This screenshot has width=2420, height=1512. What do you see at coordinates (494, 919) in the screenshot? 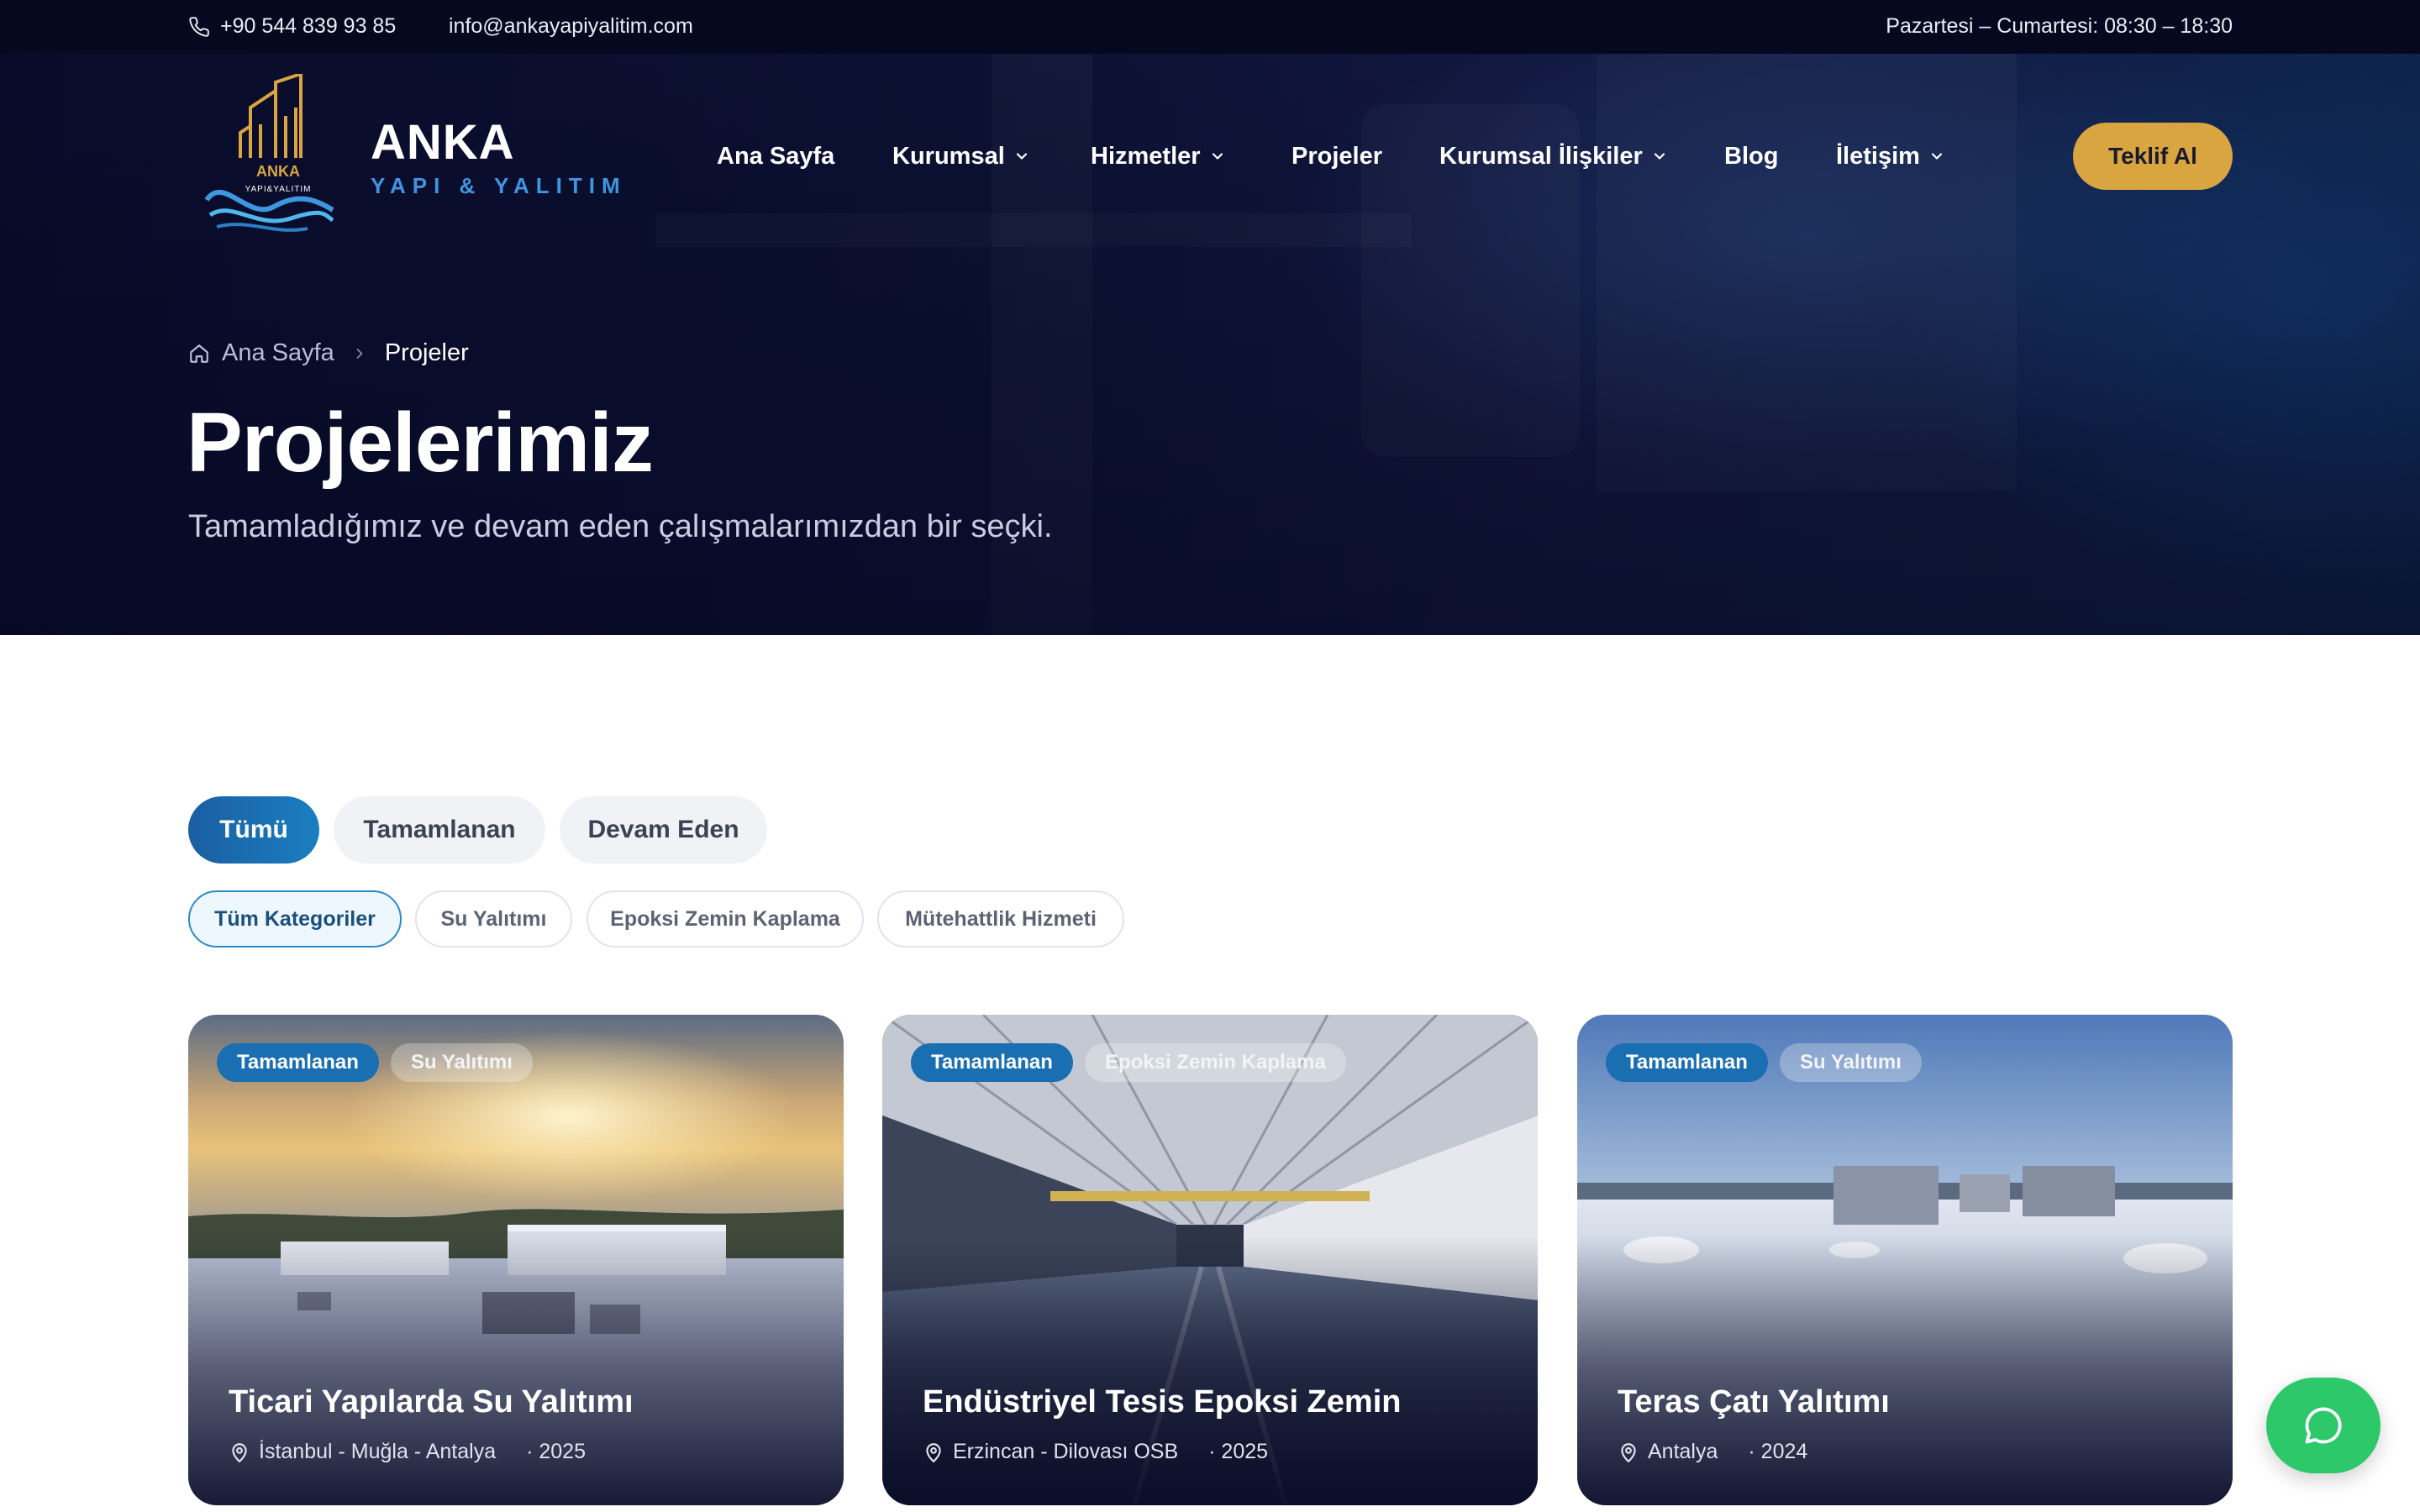
I see `filter-category-water-insulation: Su Yalıtımı` at bounding box center [494, 919].